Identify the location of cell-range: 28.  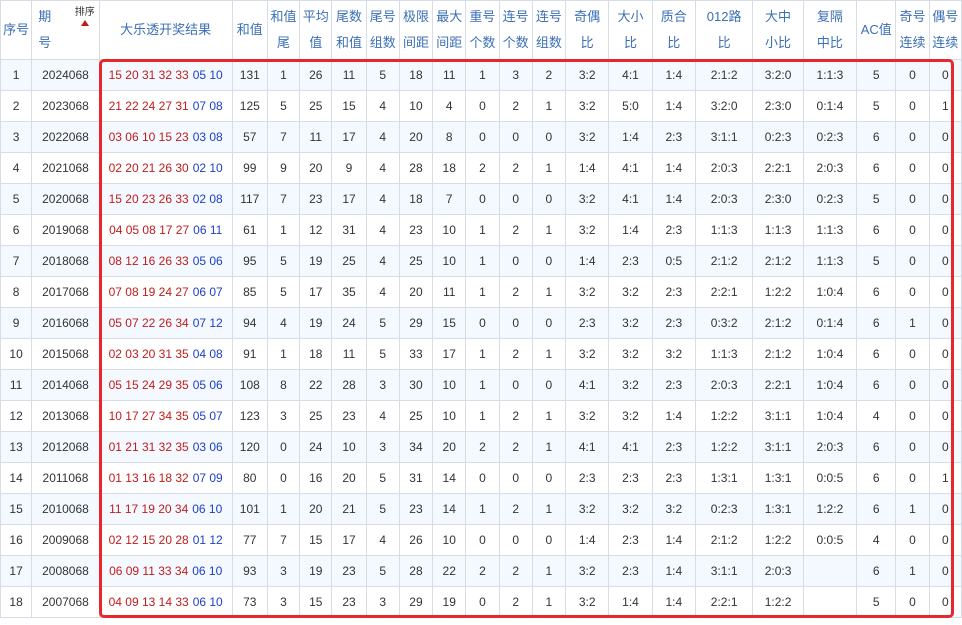
(416, 168).